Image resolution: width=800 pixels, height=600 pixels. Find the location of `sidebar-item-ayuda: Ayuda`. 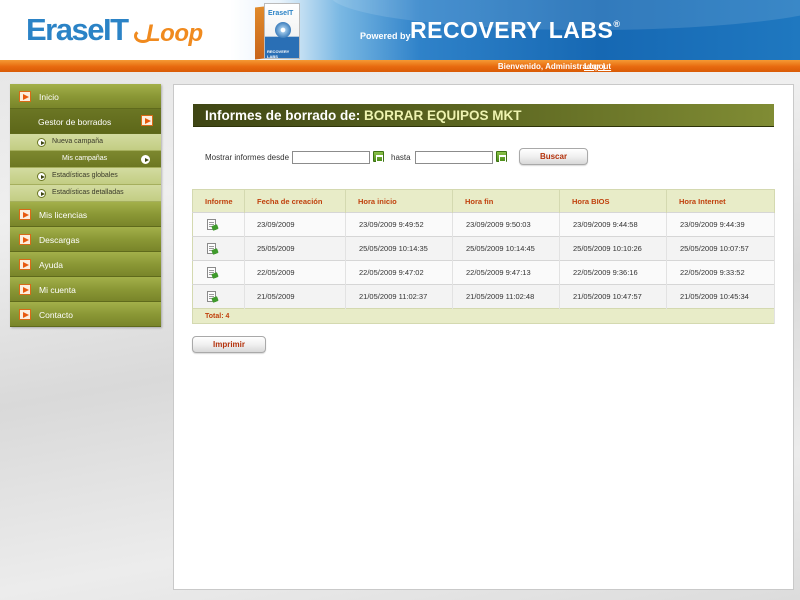

sidebar-item-ayuda: Ayuda is located at coordinates (85, 264).